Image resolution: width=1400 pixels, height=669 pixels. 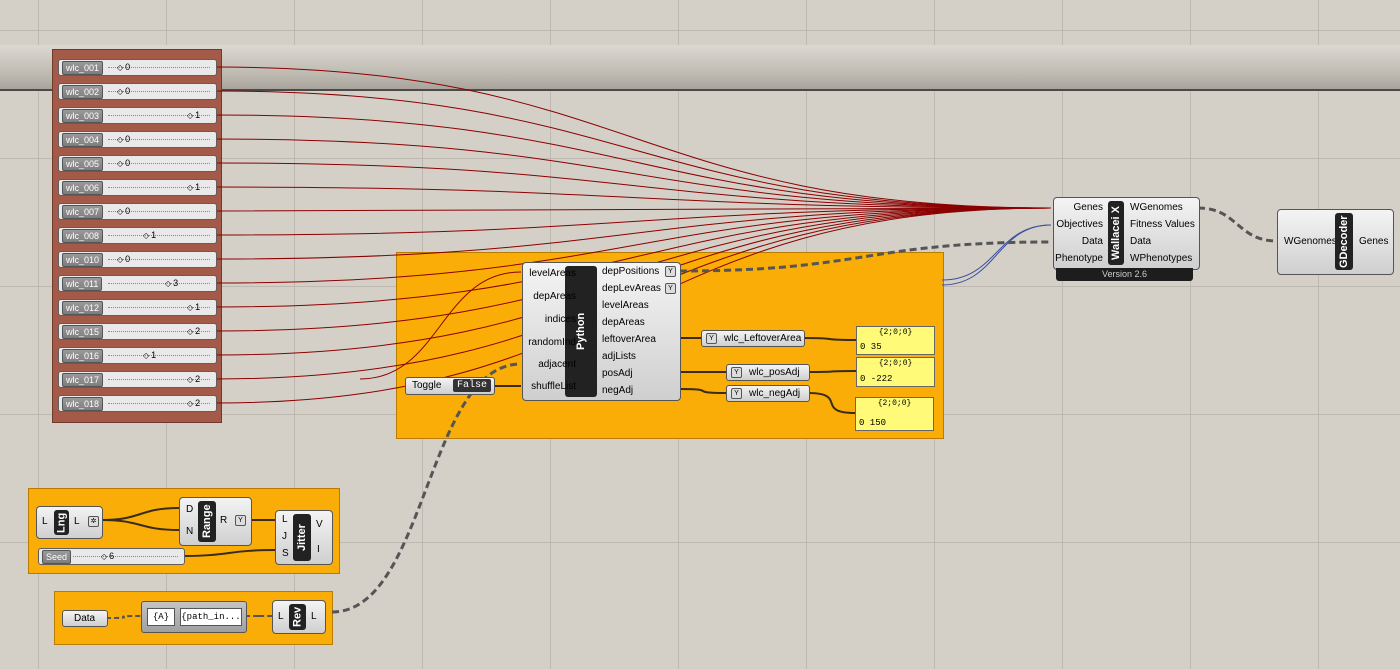 What do you see at coordinates (631, 289) in the screenshot?
I see `python-output-deplevareas: depLevAreas` at bounding box center [631, 289].